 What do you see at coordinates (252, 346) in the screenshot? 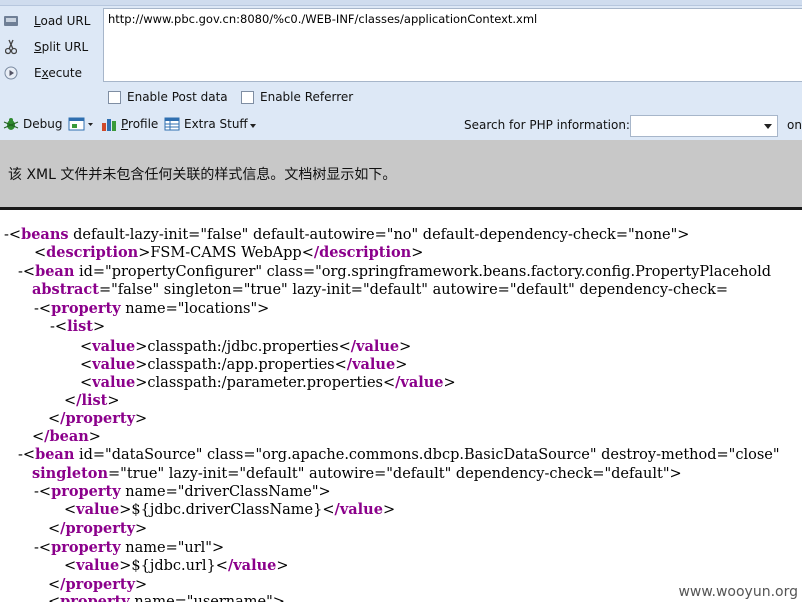
I see `xml-line-content: value>classpath:/jdbc.properties</value>` at bounding box center [252, 346].